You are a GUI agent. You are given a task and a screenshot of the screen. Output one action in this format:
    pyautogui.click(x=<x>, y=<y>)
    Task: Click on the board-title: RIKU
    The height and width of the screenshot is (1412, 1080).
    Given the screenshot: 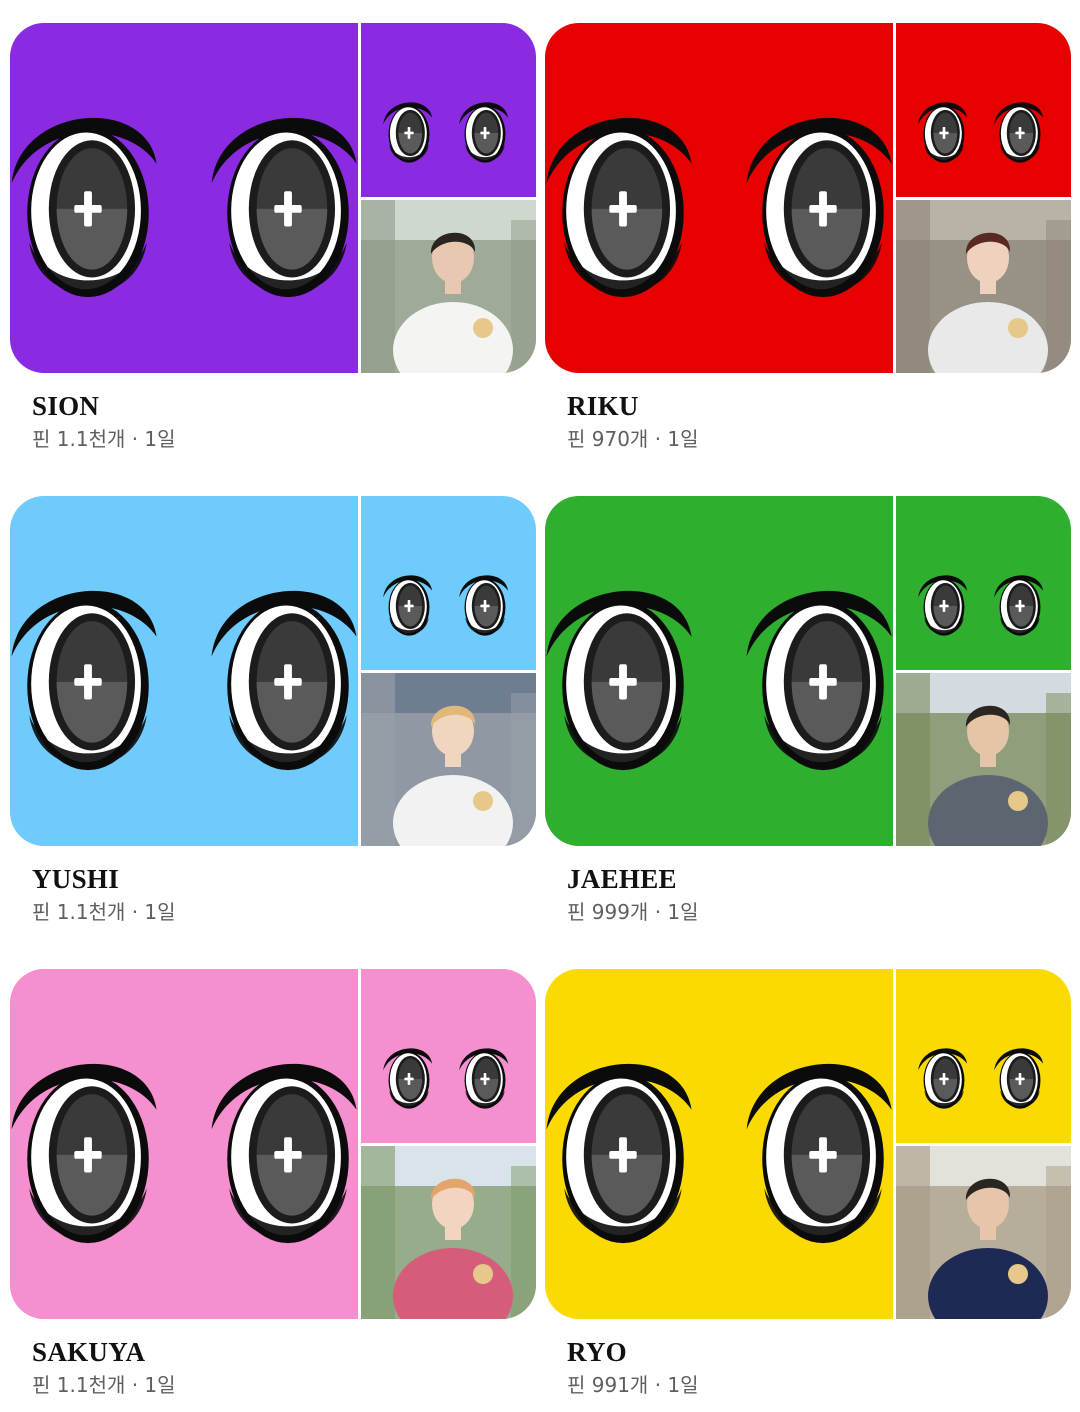 What is the action you would take?
    pyautogui.click(x=819, y=406)
    